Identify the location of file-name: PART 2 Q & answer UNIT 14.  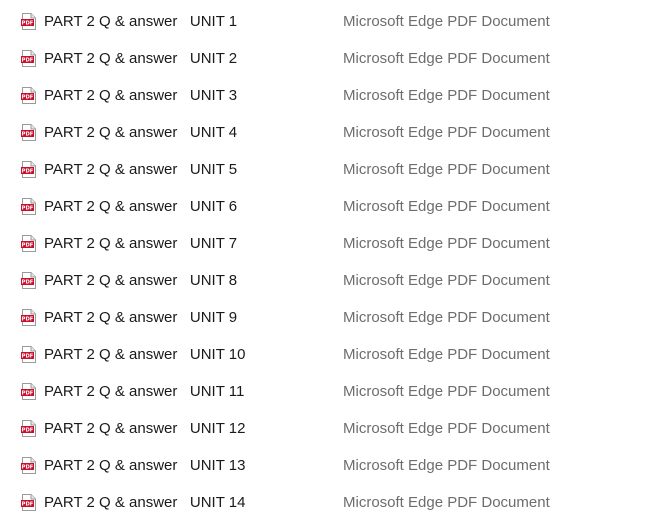
(145, 502).